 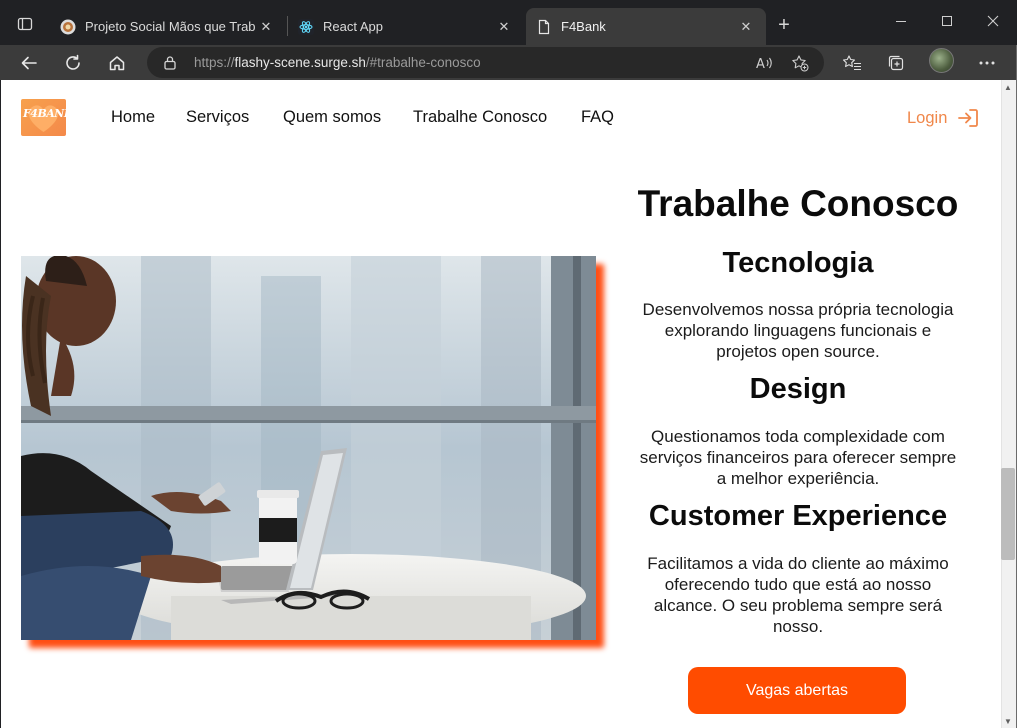 What do you see at coordinates (1008, 87) in the screenshot?
I see `scroll-up-arrow-icon: ▲` at bounding box center [1008, 87].